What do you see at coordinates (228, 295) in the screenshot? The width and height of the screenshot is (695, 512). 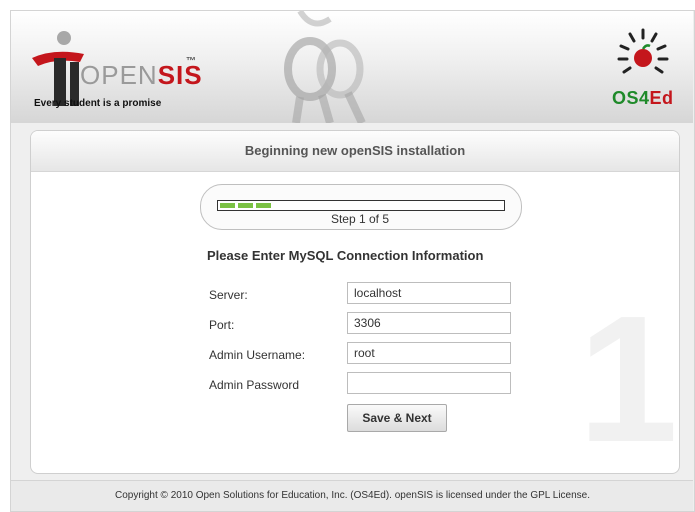 I see `server-label: Server:` at bounding box center [228, 295].